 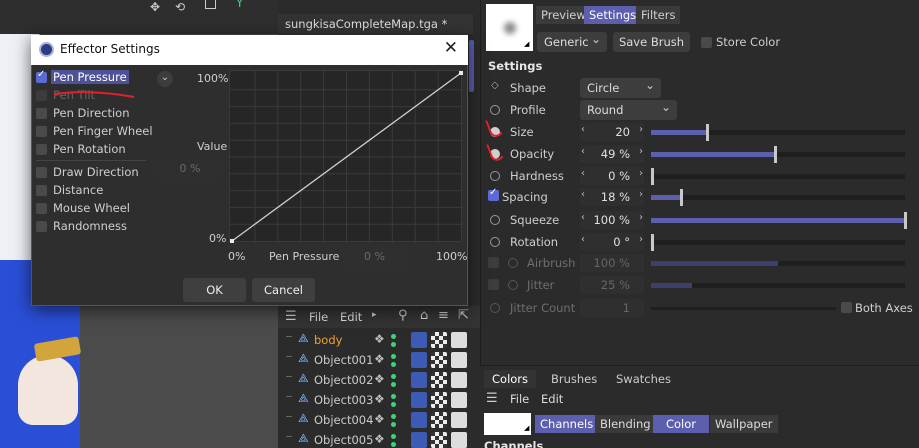 What do you see at coordinates (343, 420) in the screenshot?
I see `object-name: Object004` at bounding box center [343, 420].